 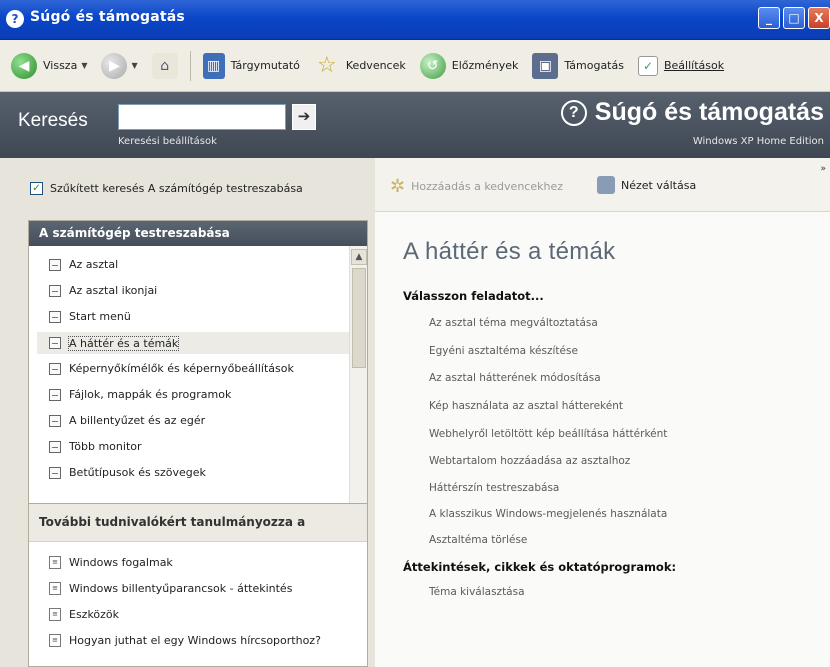 What do you see at coordinates (692, 112) in the screenshot?
I see `brand-title: ? Súgó és támogatás` at bounding box center [692, 112].